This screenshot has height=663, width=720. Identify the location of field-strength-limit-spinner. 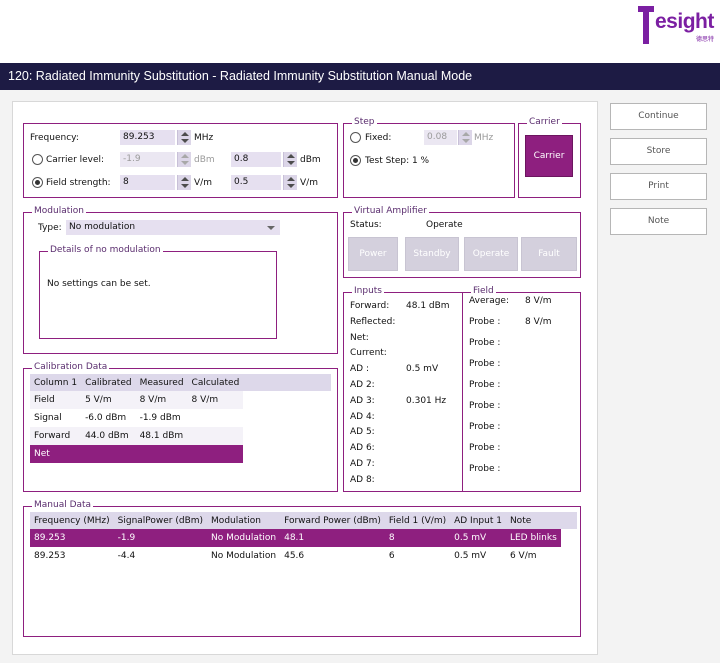
(290, 182).